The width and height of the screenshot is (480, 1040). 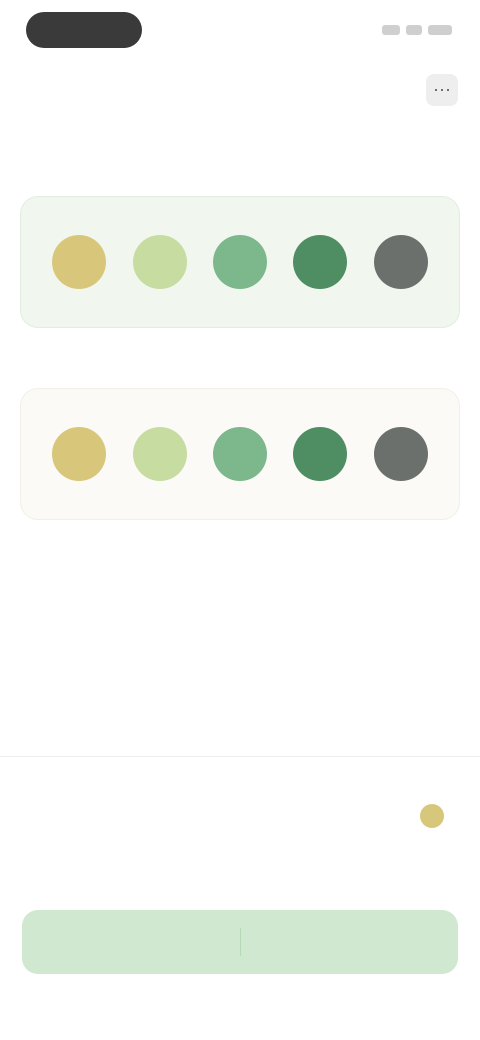 What do you see at coordinates (391, 30) in the screenshot?
I see `signal-icon` at bounding box center [391, 30].